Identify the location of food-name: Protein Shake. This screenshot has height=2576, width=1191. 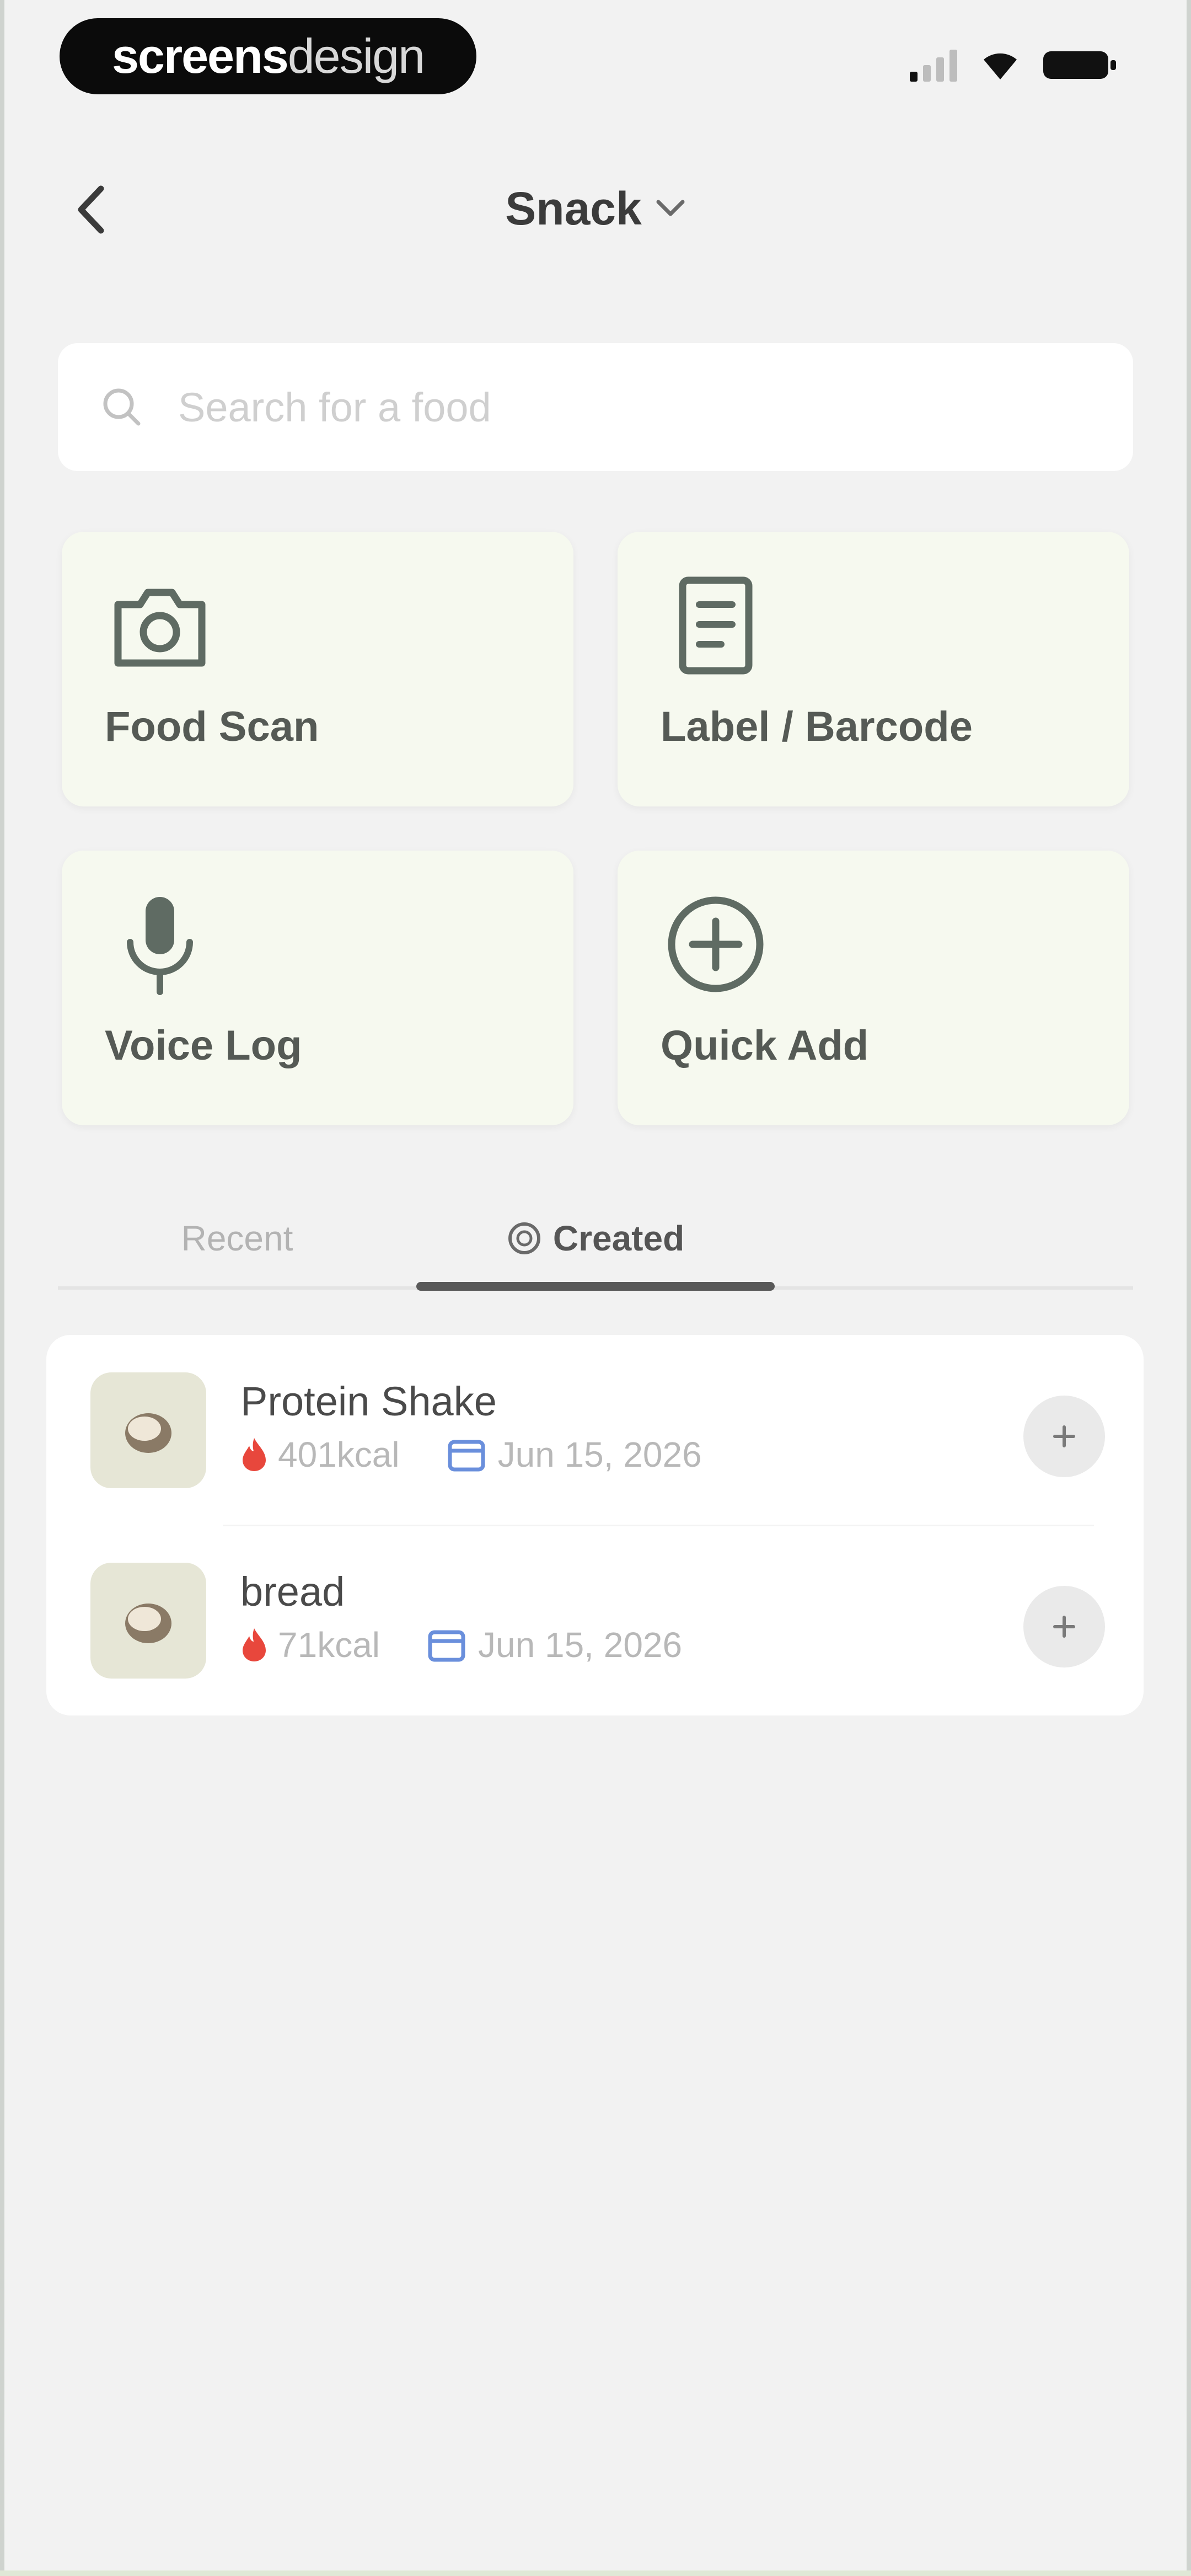
(368, 1401).